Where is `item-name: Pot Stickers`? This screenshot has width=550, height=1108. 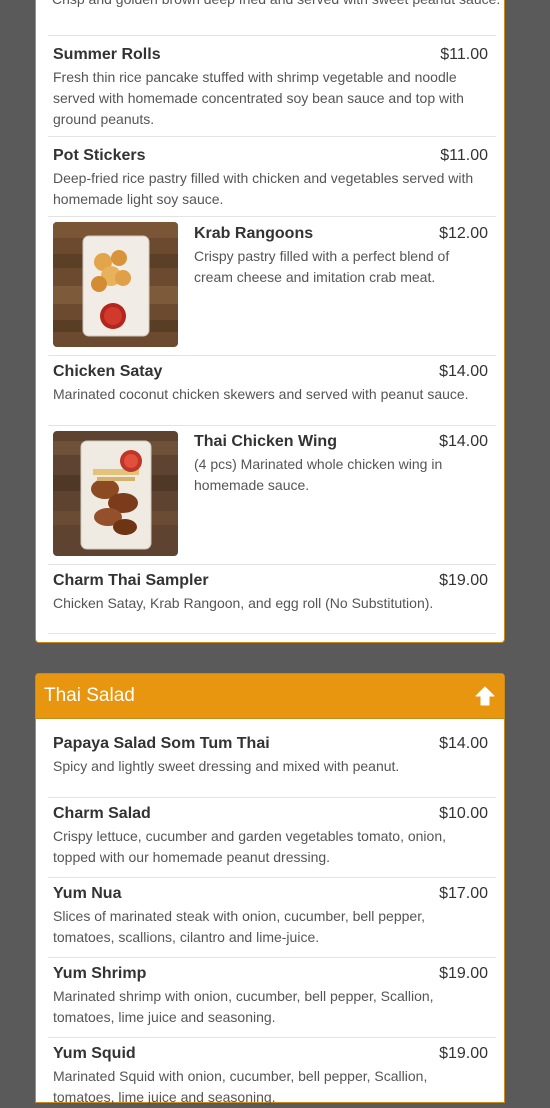 item-name: Pot Stickers is located at coordinates (99, 155).